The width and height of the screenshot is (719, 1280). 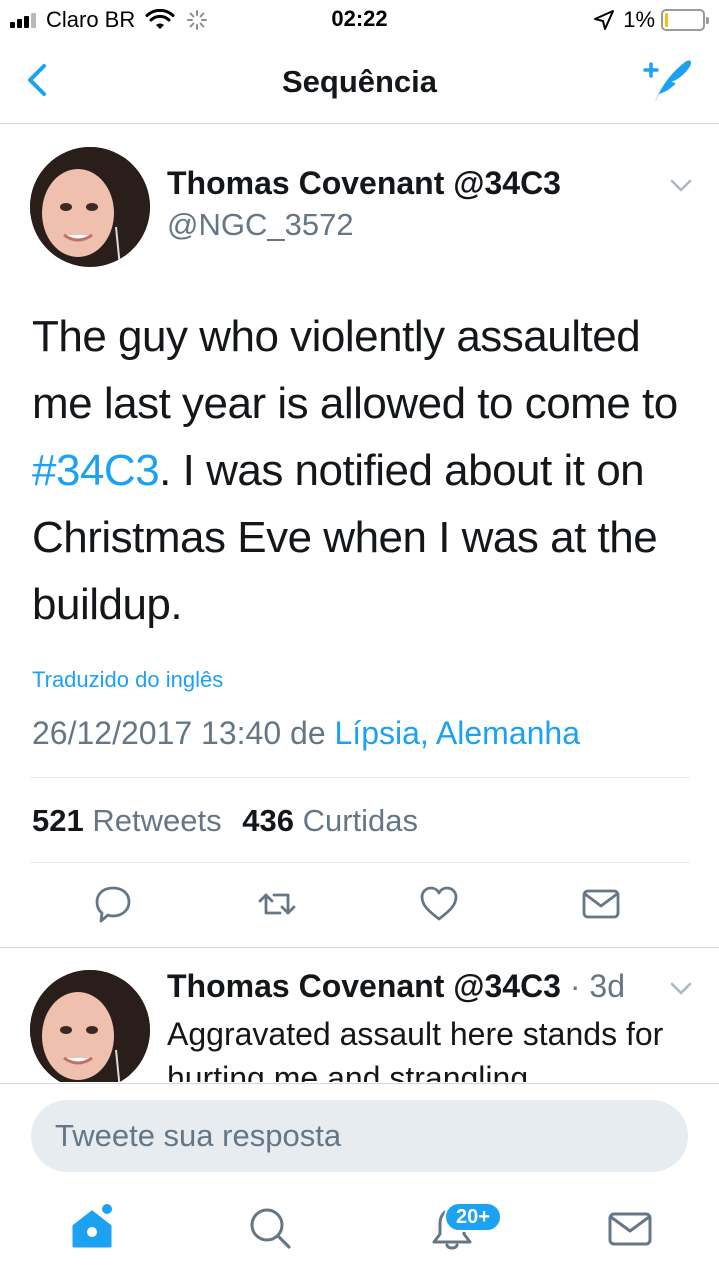 What do you see at coordinates (604, 20) in the screenshot?
I see `location-arrow-icon` at bounding box center [604, 20].